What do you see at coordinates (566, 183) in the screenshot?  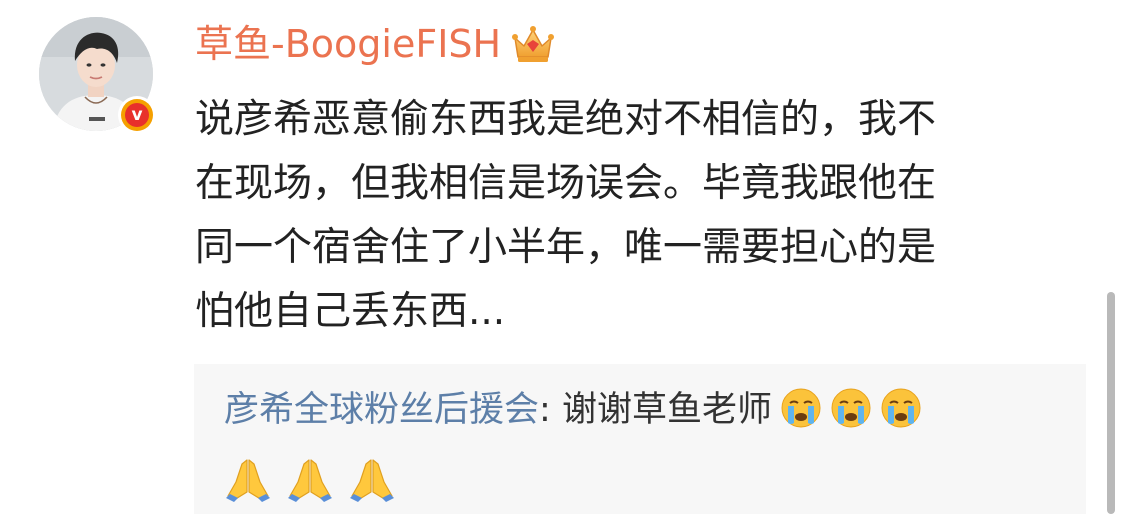 I see `content-line: 在现场，但我相信是场误会。毕竟我跟他在` at bounding box center [566, 183].